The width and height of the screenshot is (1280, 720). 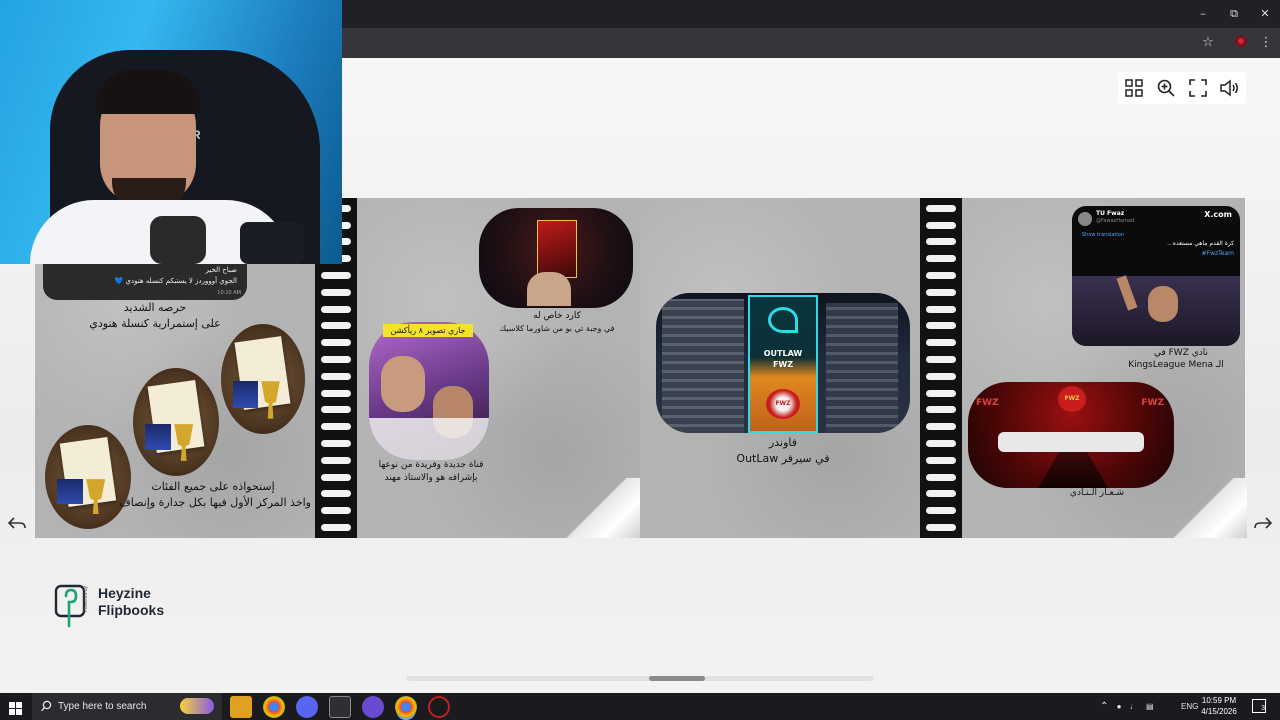 What do you see at coordinates (1085, 219) in the screenshot?
I see `tweet-avatar` at bounding box center [1085, 219].